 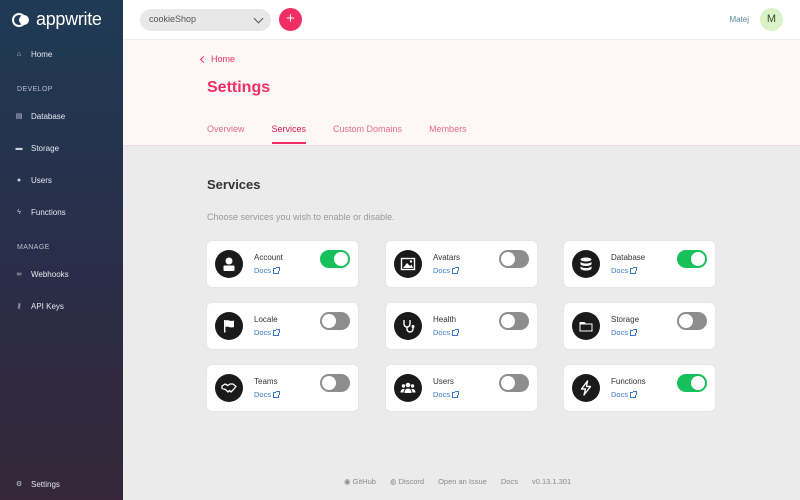 What do you see at coordinates (739, 19) in the screenshot?
I see `user-name: Matej` at bounding box center [739, 19].